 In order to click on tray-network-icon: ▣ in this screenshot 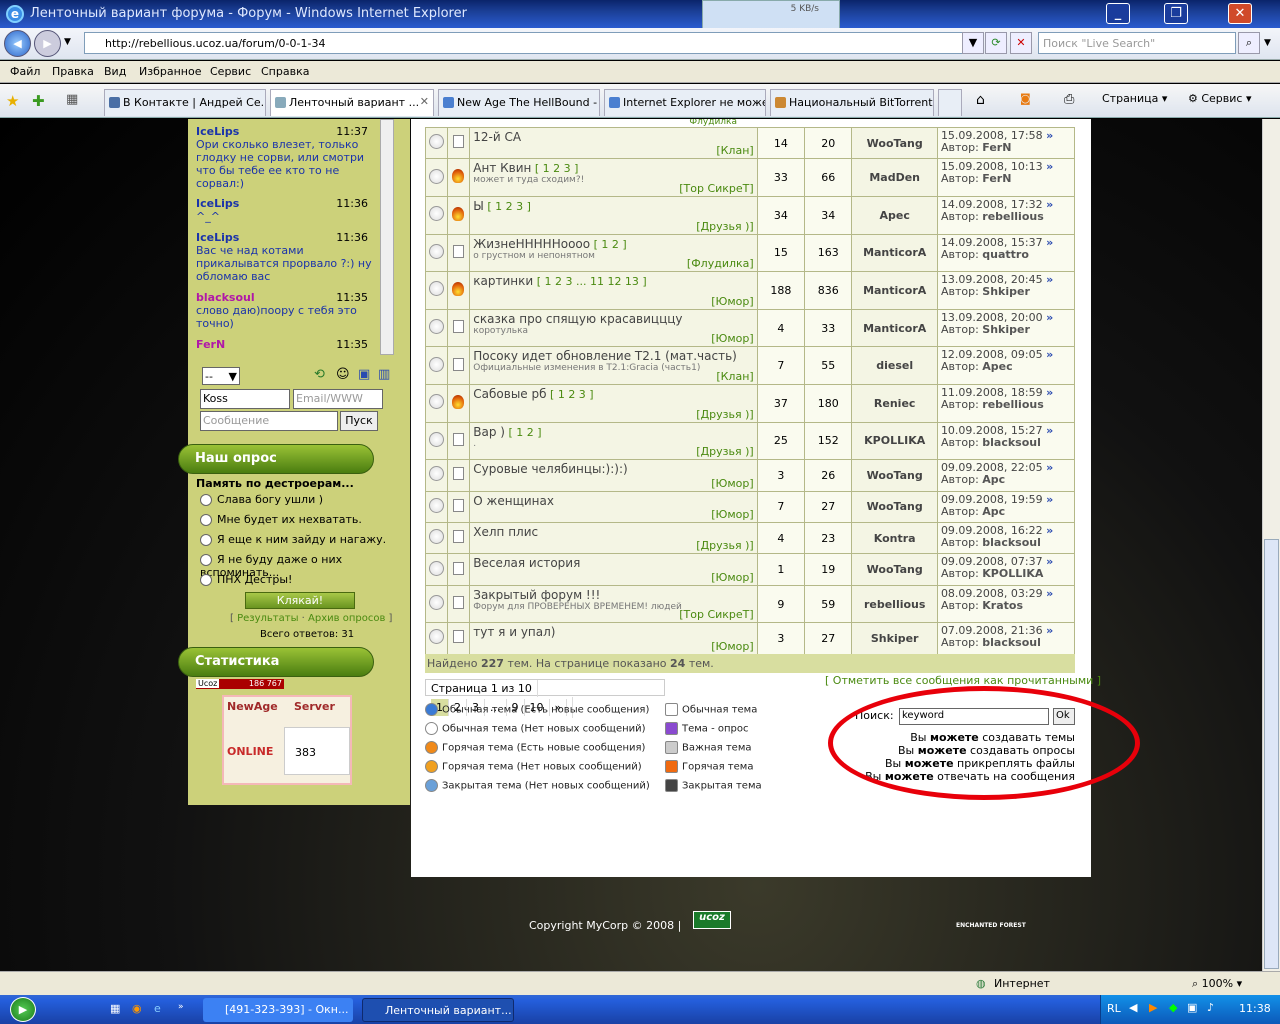, I will do `click(1192, 1007)`.